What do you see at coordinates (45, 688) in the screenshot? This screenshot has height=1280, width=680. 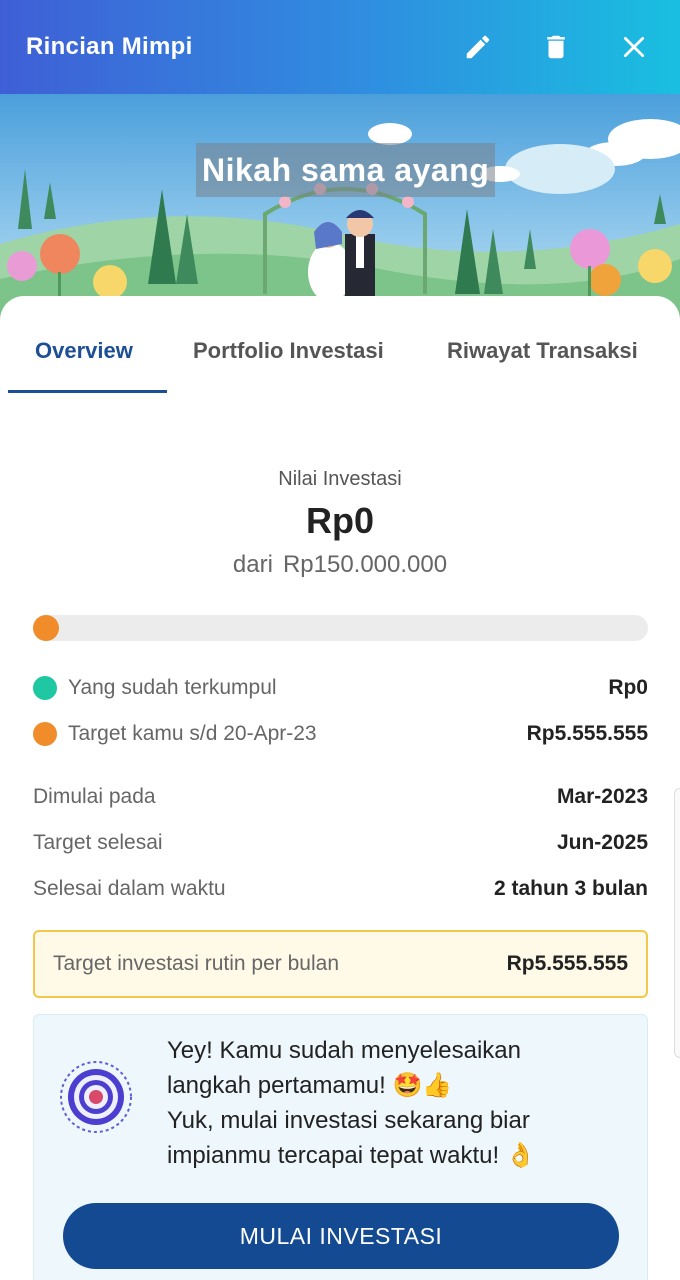 I see `legend-dot-green` at bounding box center [45, 688].